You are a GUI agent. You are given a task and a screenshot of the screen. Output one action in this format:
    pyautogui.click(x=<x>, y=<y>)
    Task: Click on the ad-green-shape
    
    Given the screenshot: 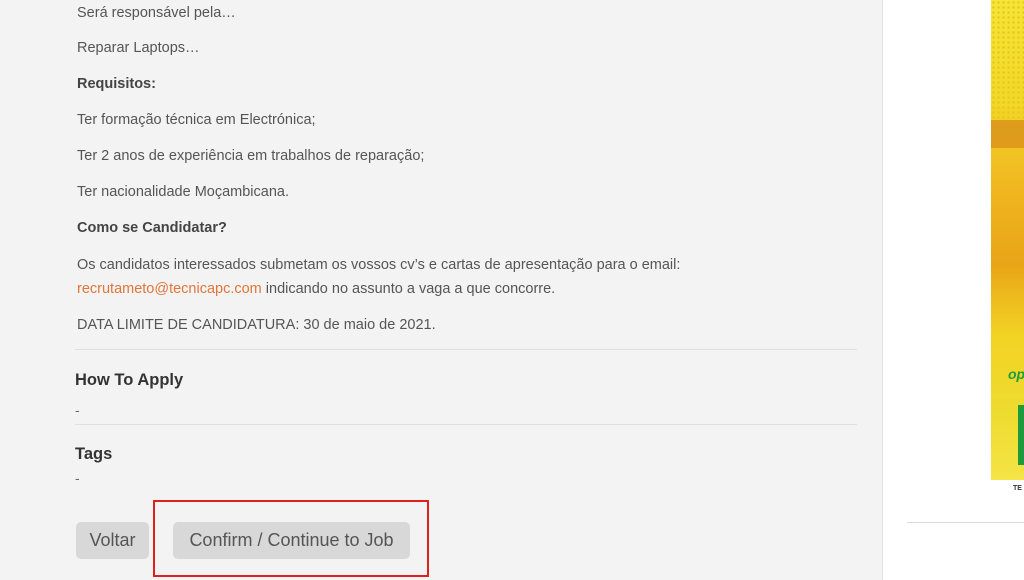 What is the action you would take?
    pyautogui.click(x=1021, y=435)
    